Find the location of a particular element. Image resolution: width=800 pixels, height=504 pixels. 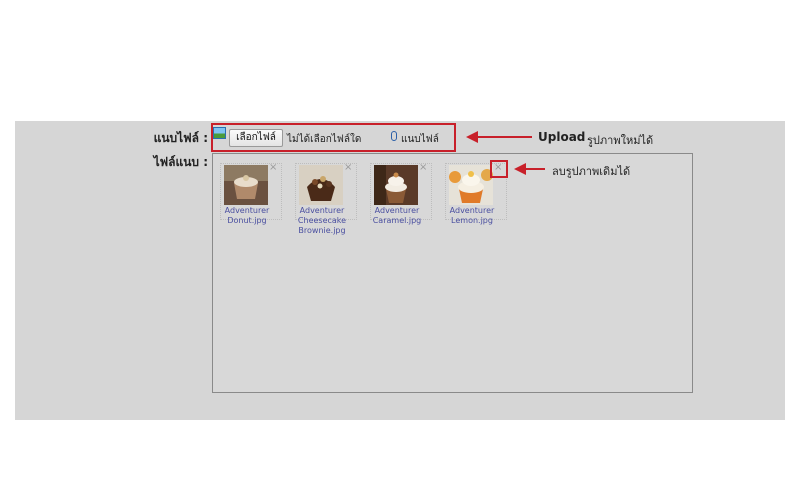

upload-arrow is located at coordinates (504, 137).